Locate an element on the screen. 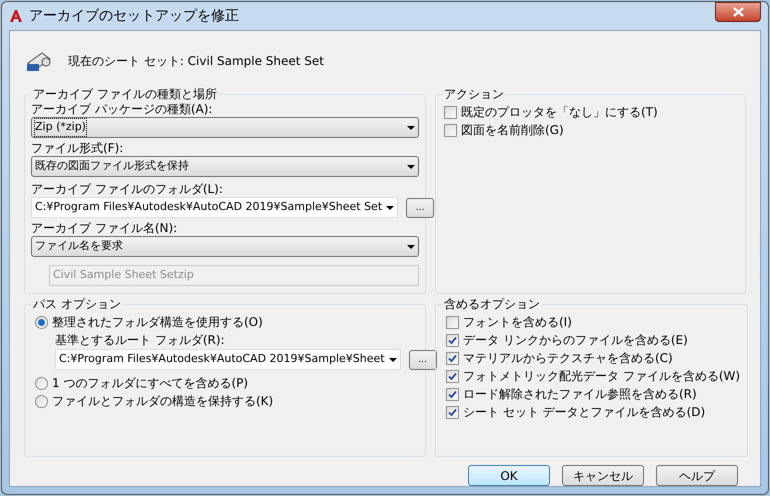 This screenshot has width=770, height=496. window-title: アーカイブのセットアップを修正 is located at coordinates (134, 16).